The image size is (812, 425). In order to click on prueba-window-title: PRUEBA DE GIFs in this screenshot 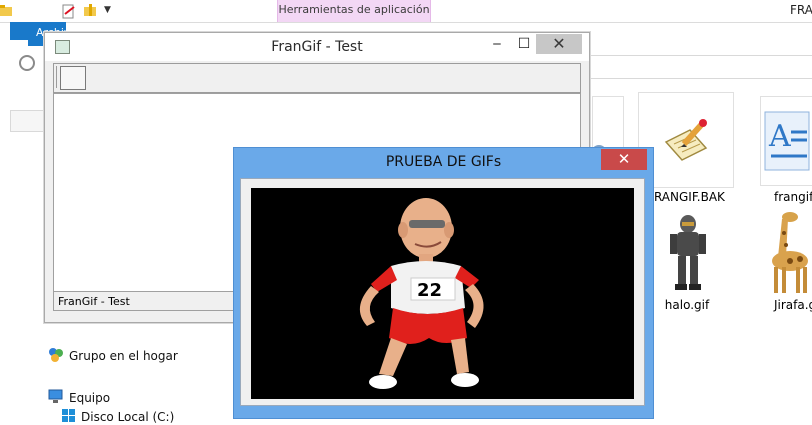, I will do `click(443, 162)`.